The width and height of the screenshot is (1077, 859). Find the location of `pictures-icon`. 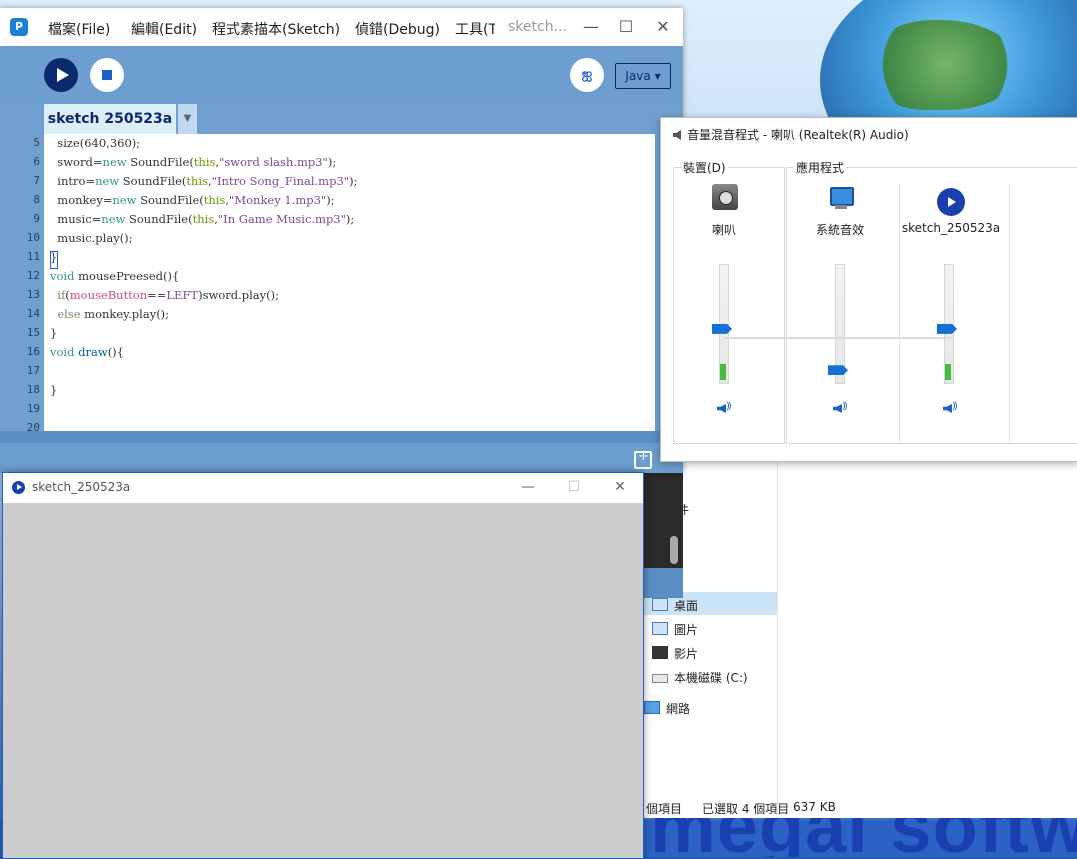

pictures-icon is located at coordinates (660, 628).